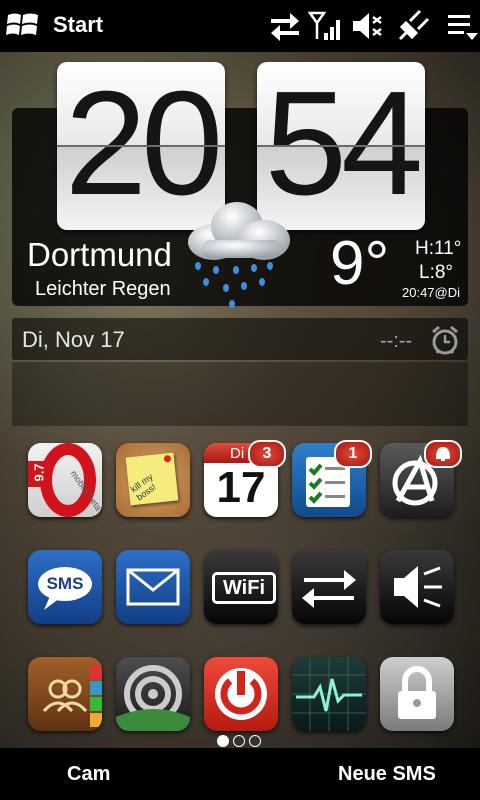  I want to click on lock-icon, so click(417, 694).